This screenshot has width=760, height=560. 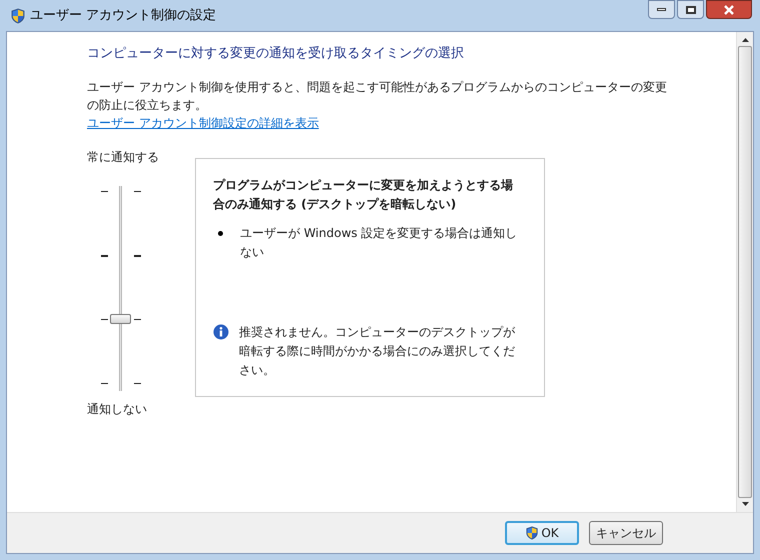 What do you see at coordinates (745, 504) in the screenshot?
I see `scroll-down-icon` at bounding box center [745, 504].